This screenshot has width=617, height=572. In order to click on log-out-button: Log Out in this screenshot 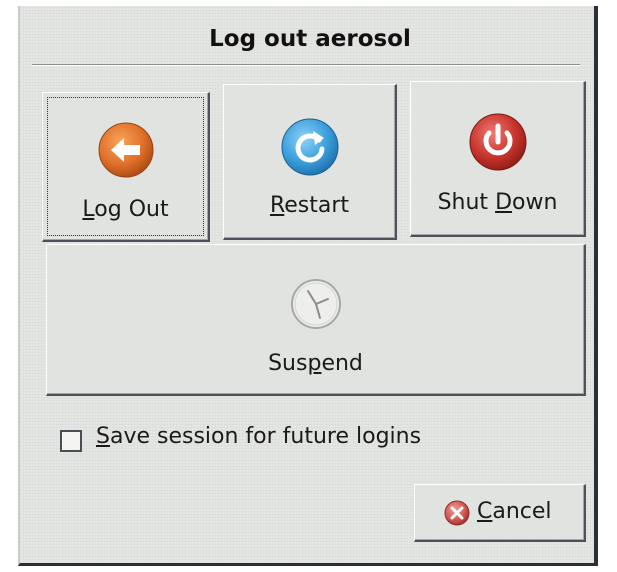, I will do `click(126, 167)`.